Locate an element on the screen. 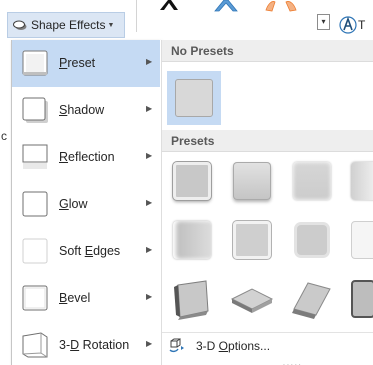  menu-item-label: Glow is located at coordinates (73, 204).